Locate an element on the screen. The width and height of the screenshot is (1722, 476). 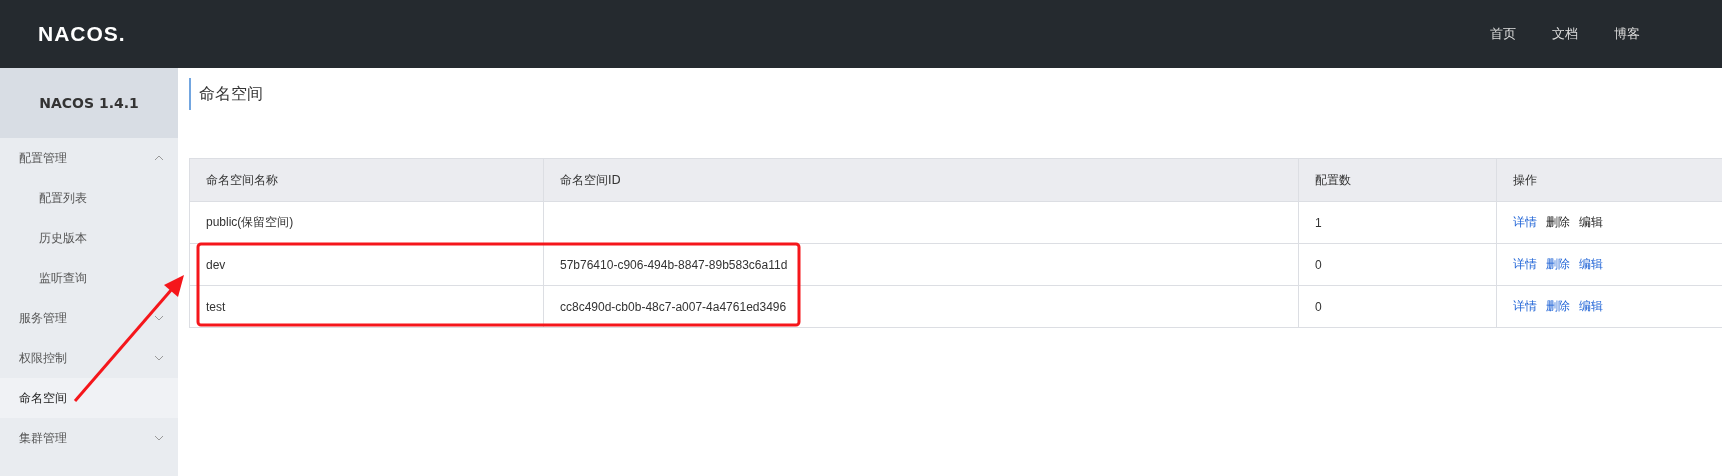
chevron-up-icon is located at coordinates (159, 158).